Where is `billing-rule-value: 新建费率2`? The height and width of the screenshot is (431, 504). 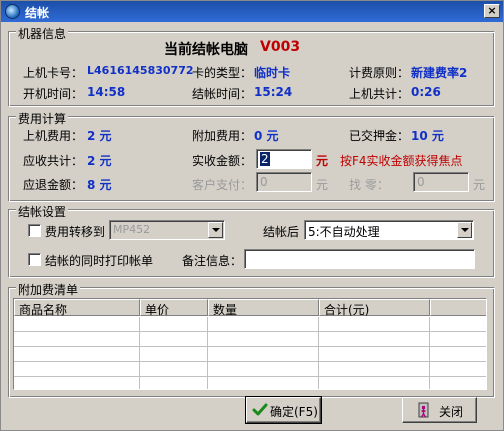 billing-rule-value: 新建费率2 is located at coordinates (439, 73).